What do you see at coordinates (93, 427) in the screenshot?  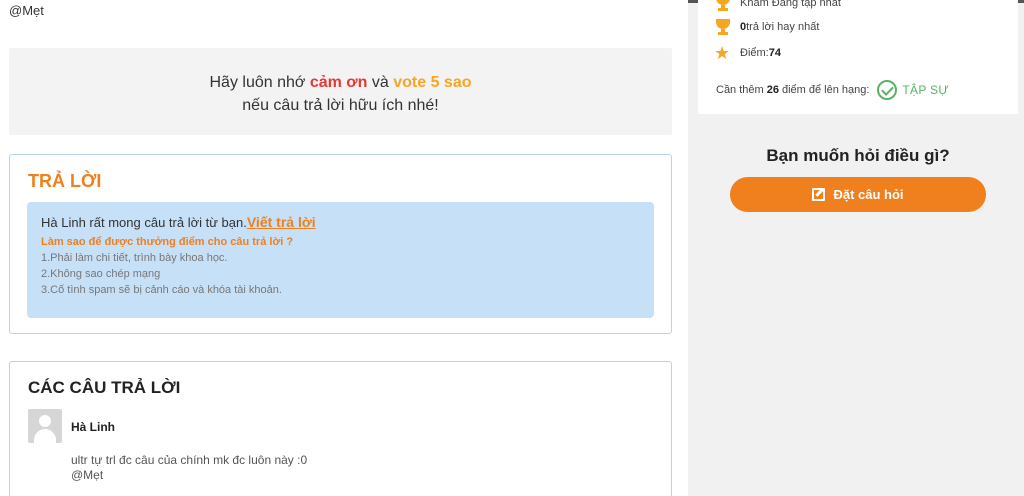 I see `answer-author: Hà Linh` at bounding box center [93, 427].